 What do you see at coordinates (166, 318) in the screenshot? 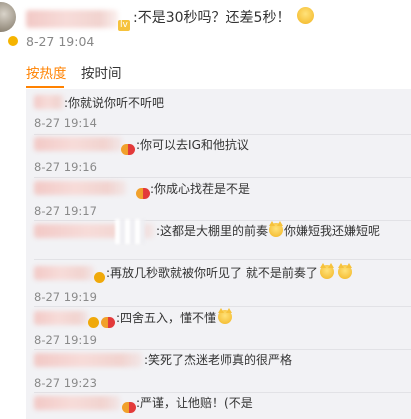
I see `reply-text: :四舍五入，懂不懂` at bounding box center [166, 318].